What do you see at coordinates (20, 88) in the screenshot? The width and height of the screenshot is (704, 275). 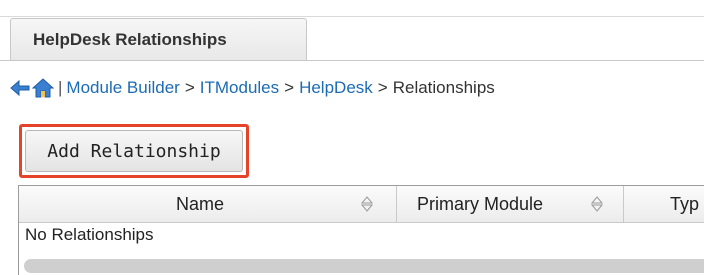 I see `back-arrow-icon` at bounding box center [20, 88].